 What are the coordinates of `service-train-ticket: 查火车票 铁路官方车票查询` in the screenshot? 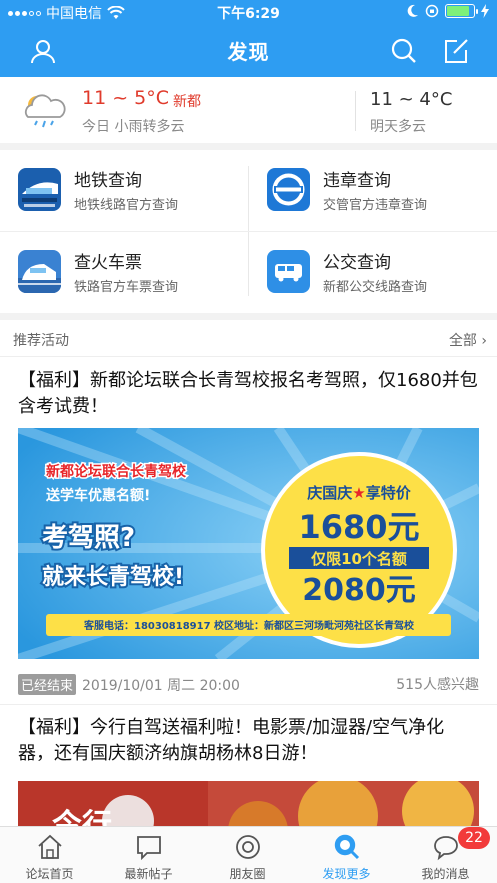 It's located at (124, 272).